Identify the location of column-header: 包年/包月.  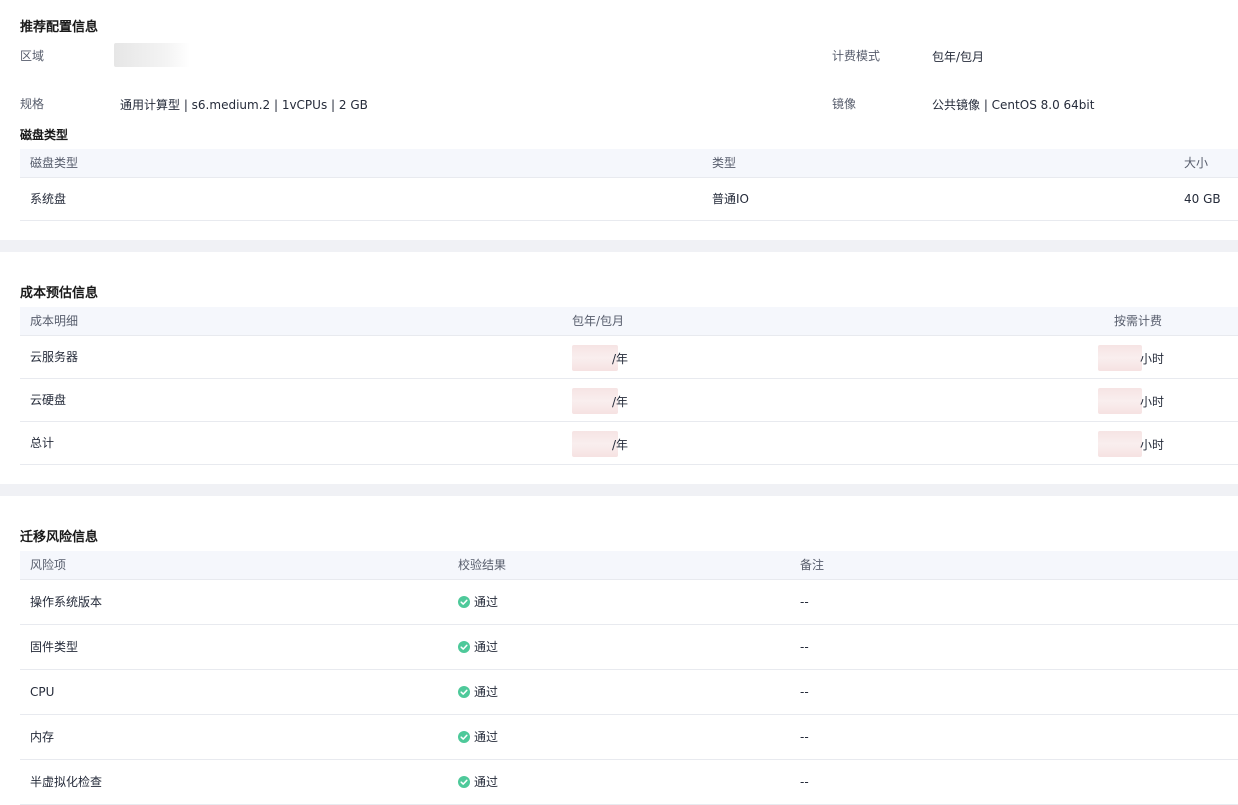
(833, 321).